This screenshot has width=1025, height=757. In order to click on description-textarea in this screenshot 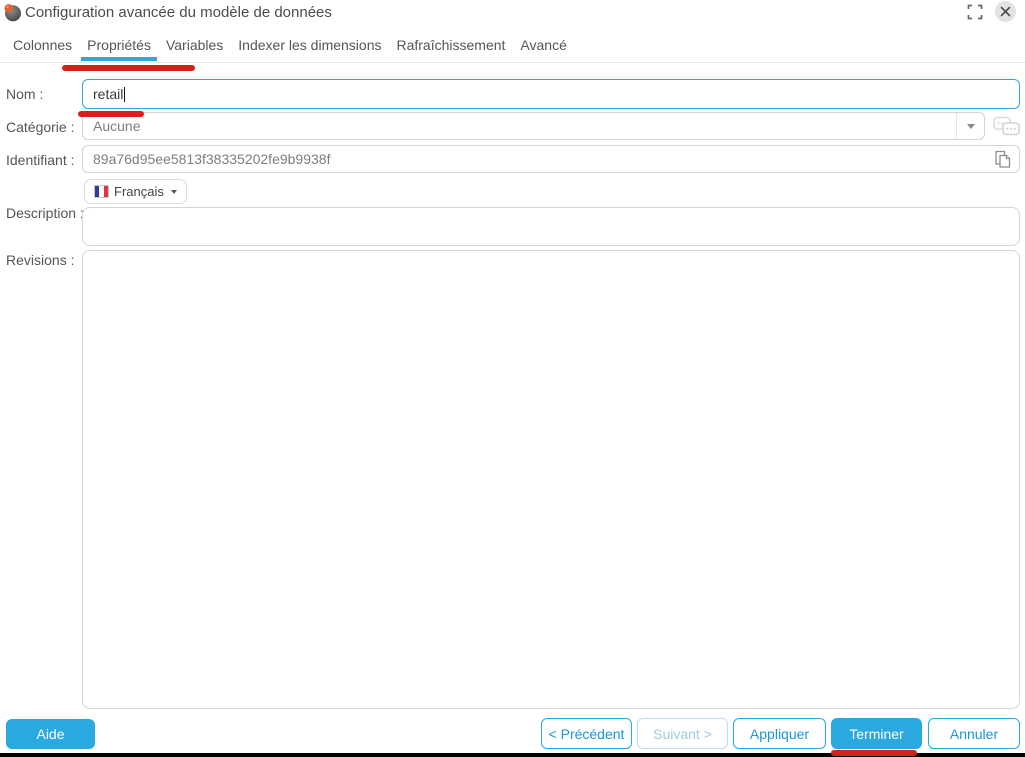, I will do `click(551, 226)`.